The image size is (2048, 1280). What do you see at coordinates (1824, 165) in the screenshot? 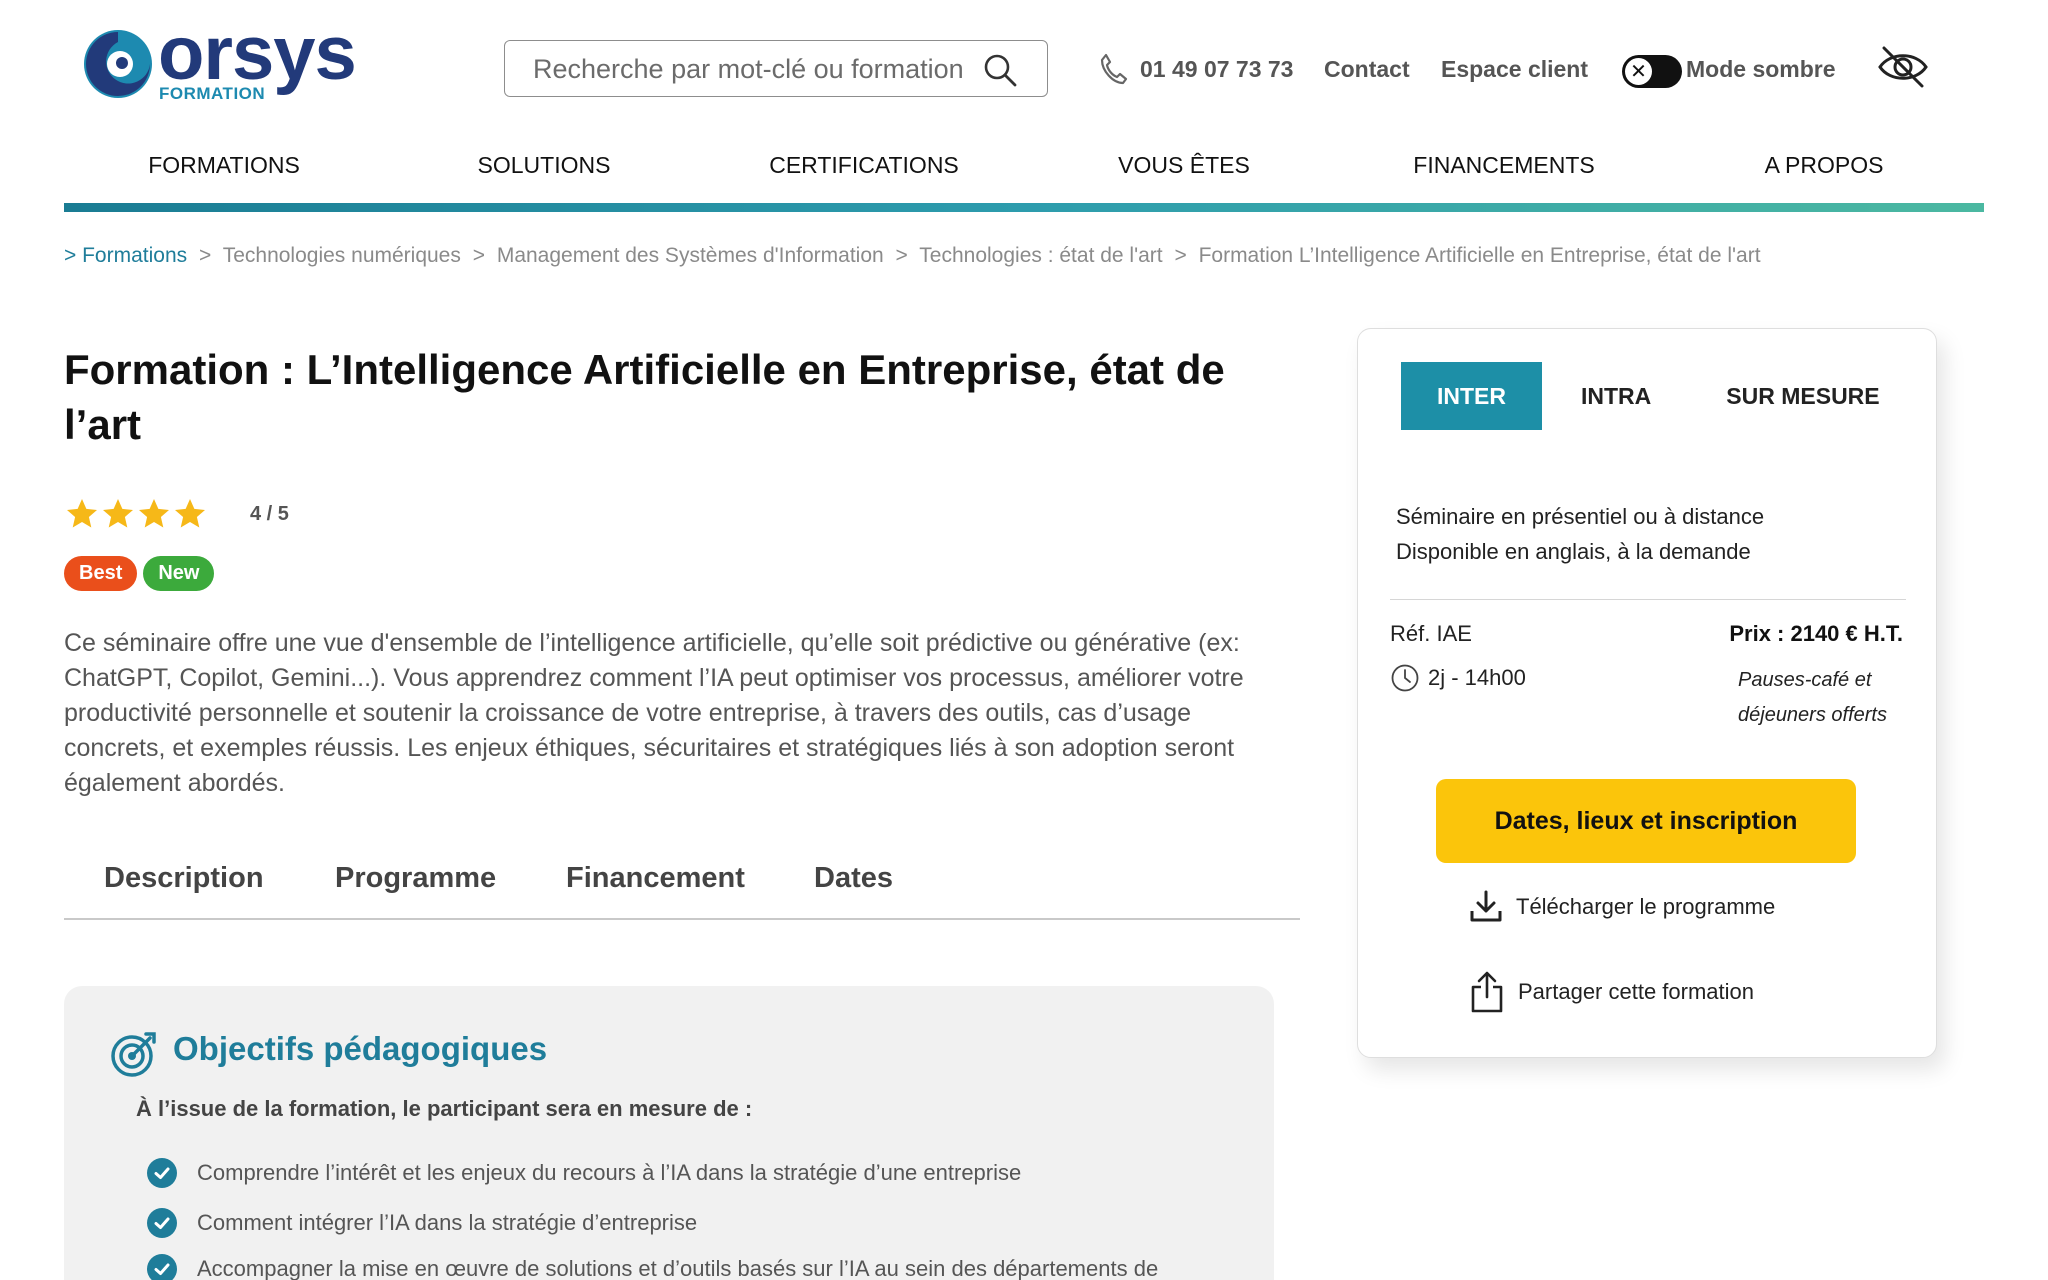
I see `nav-item-a-propos: A PROPOS` at bounding box center [1824, 165].